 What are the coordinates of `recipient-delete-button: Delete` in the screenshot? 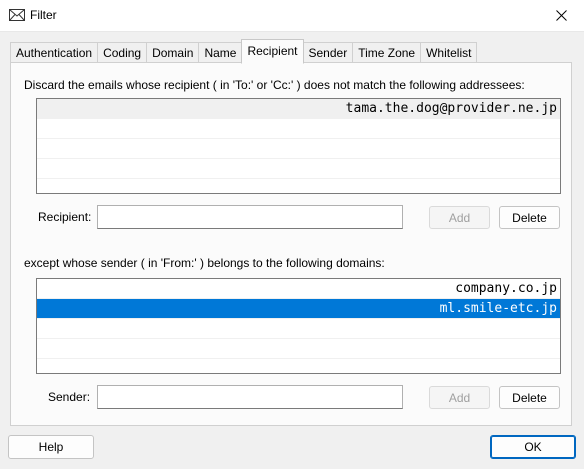 It's located at (529, 217).